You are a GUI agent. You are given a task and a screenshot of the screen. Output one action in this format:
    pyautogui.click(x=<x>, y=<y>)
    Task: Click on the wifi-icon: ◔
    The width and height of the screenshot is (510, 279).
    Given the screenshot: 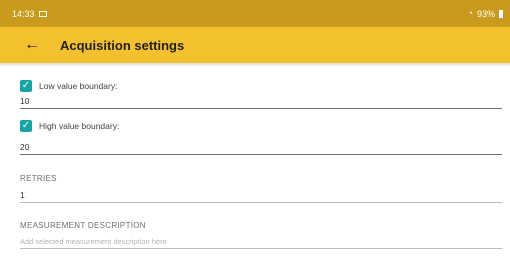 What is the action you would take?
    pyautogui.click(x=470, y=13)
    